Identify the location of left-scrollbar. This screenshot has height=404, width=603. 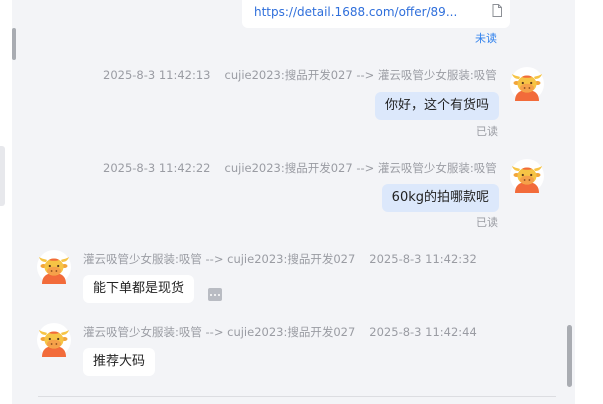
(14, 44).